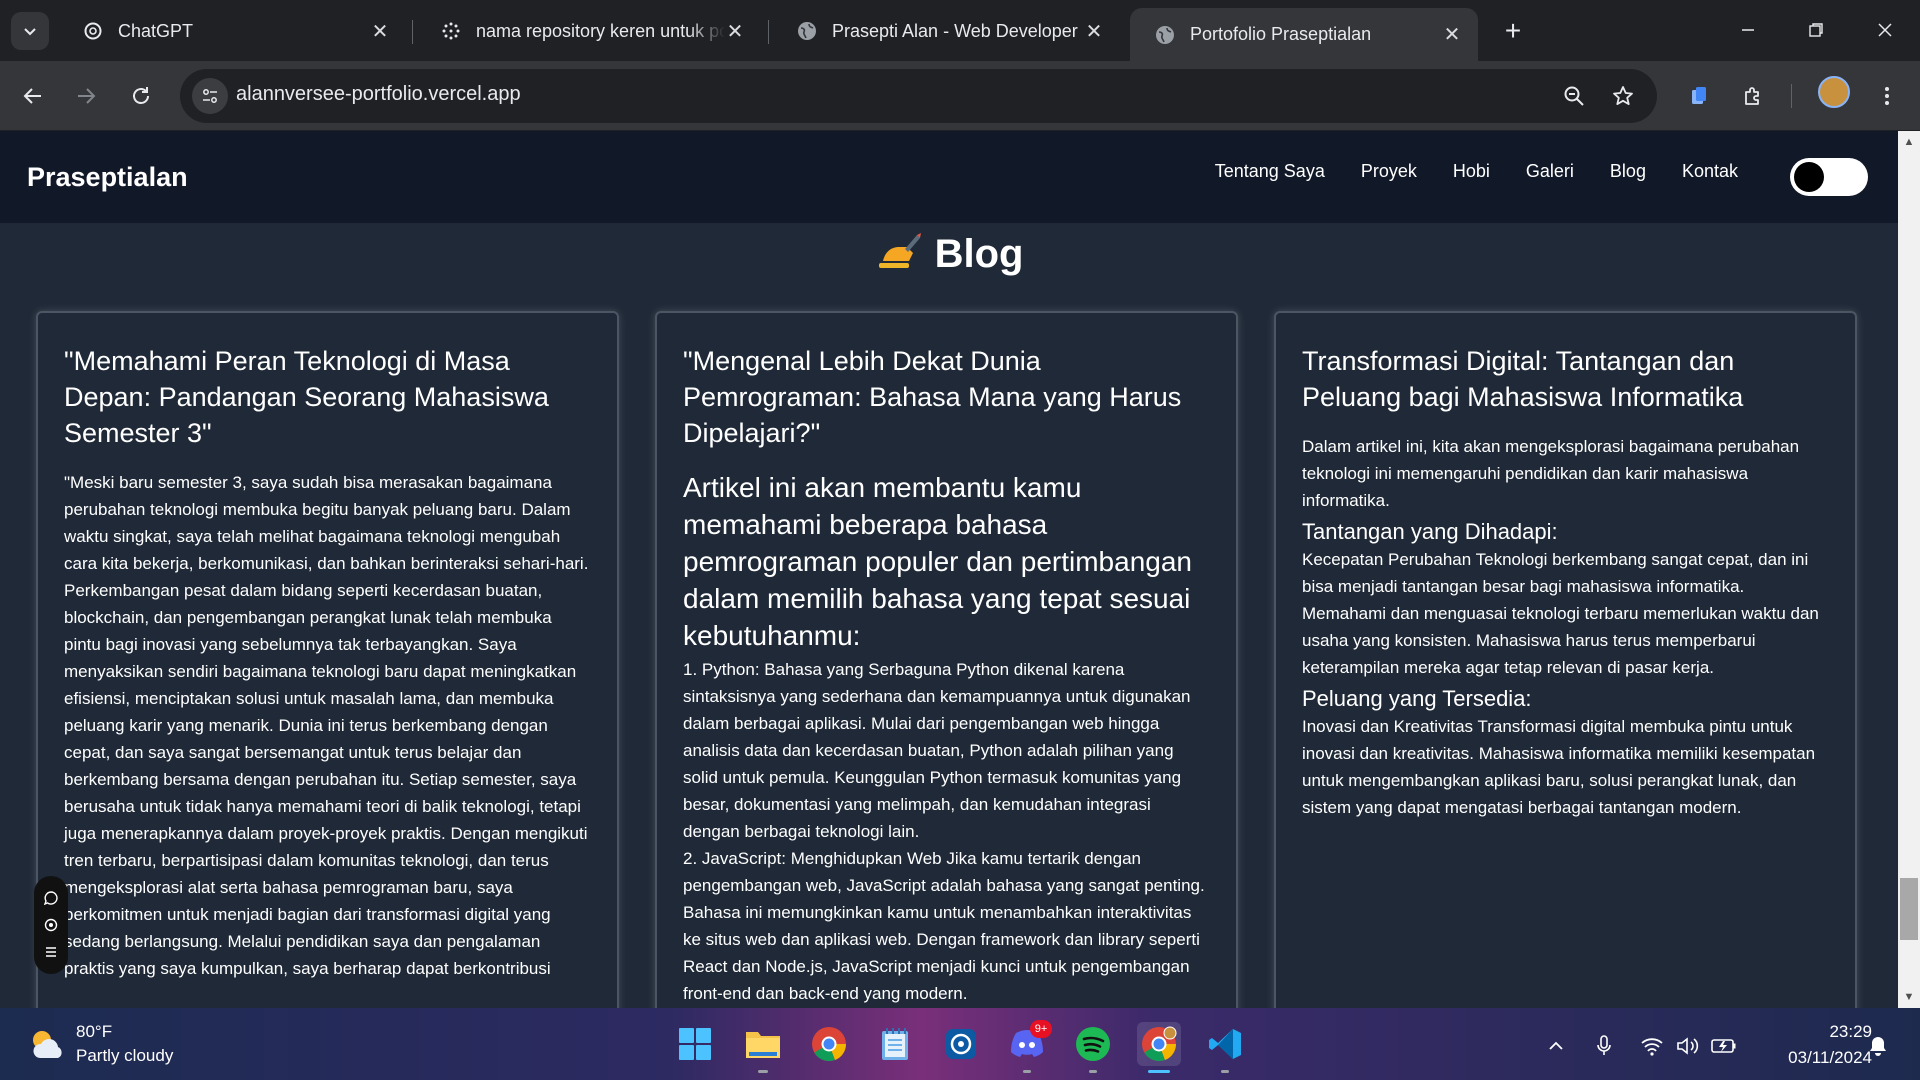 The image size is (1920, 1080). I want to click on file-explorer-icon, so click(763, 1045).